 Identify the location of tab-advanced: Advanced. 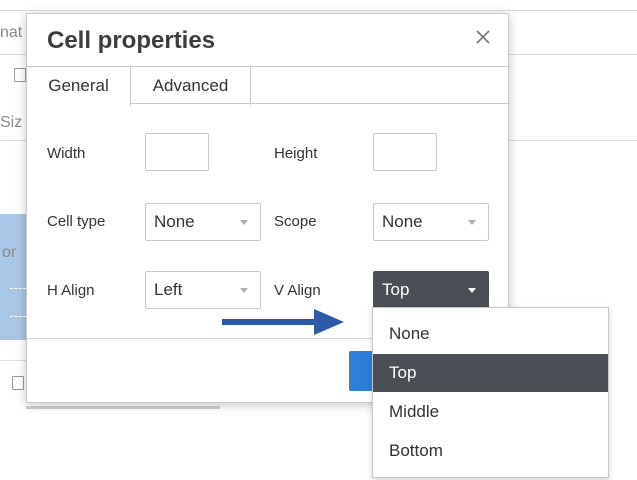
(191, 86).